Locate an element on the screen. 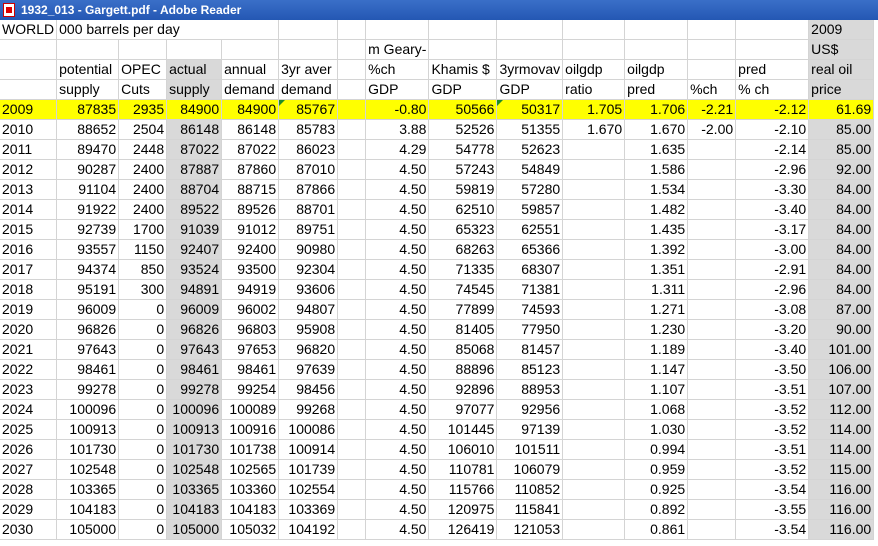  value-cell: 65323 is located at coordinates (463, 229).